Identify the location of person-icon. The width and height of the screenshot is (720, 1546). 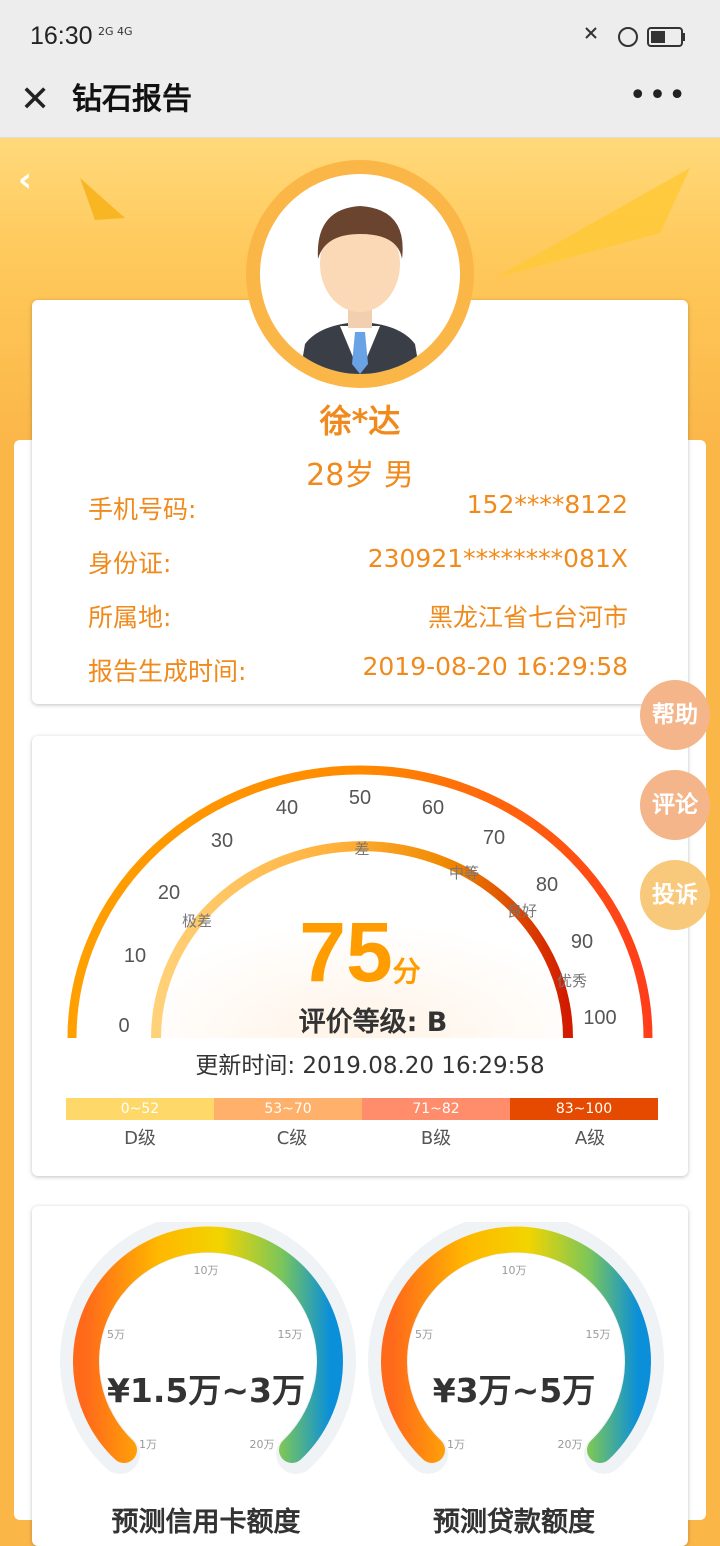
(360, 290).